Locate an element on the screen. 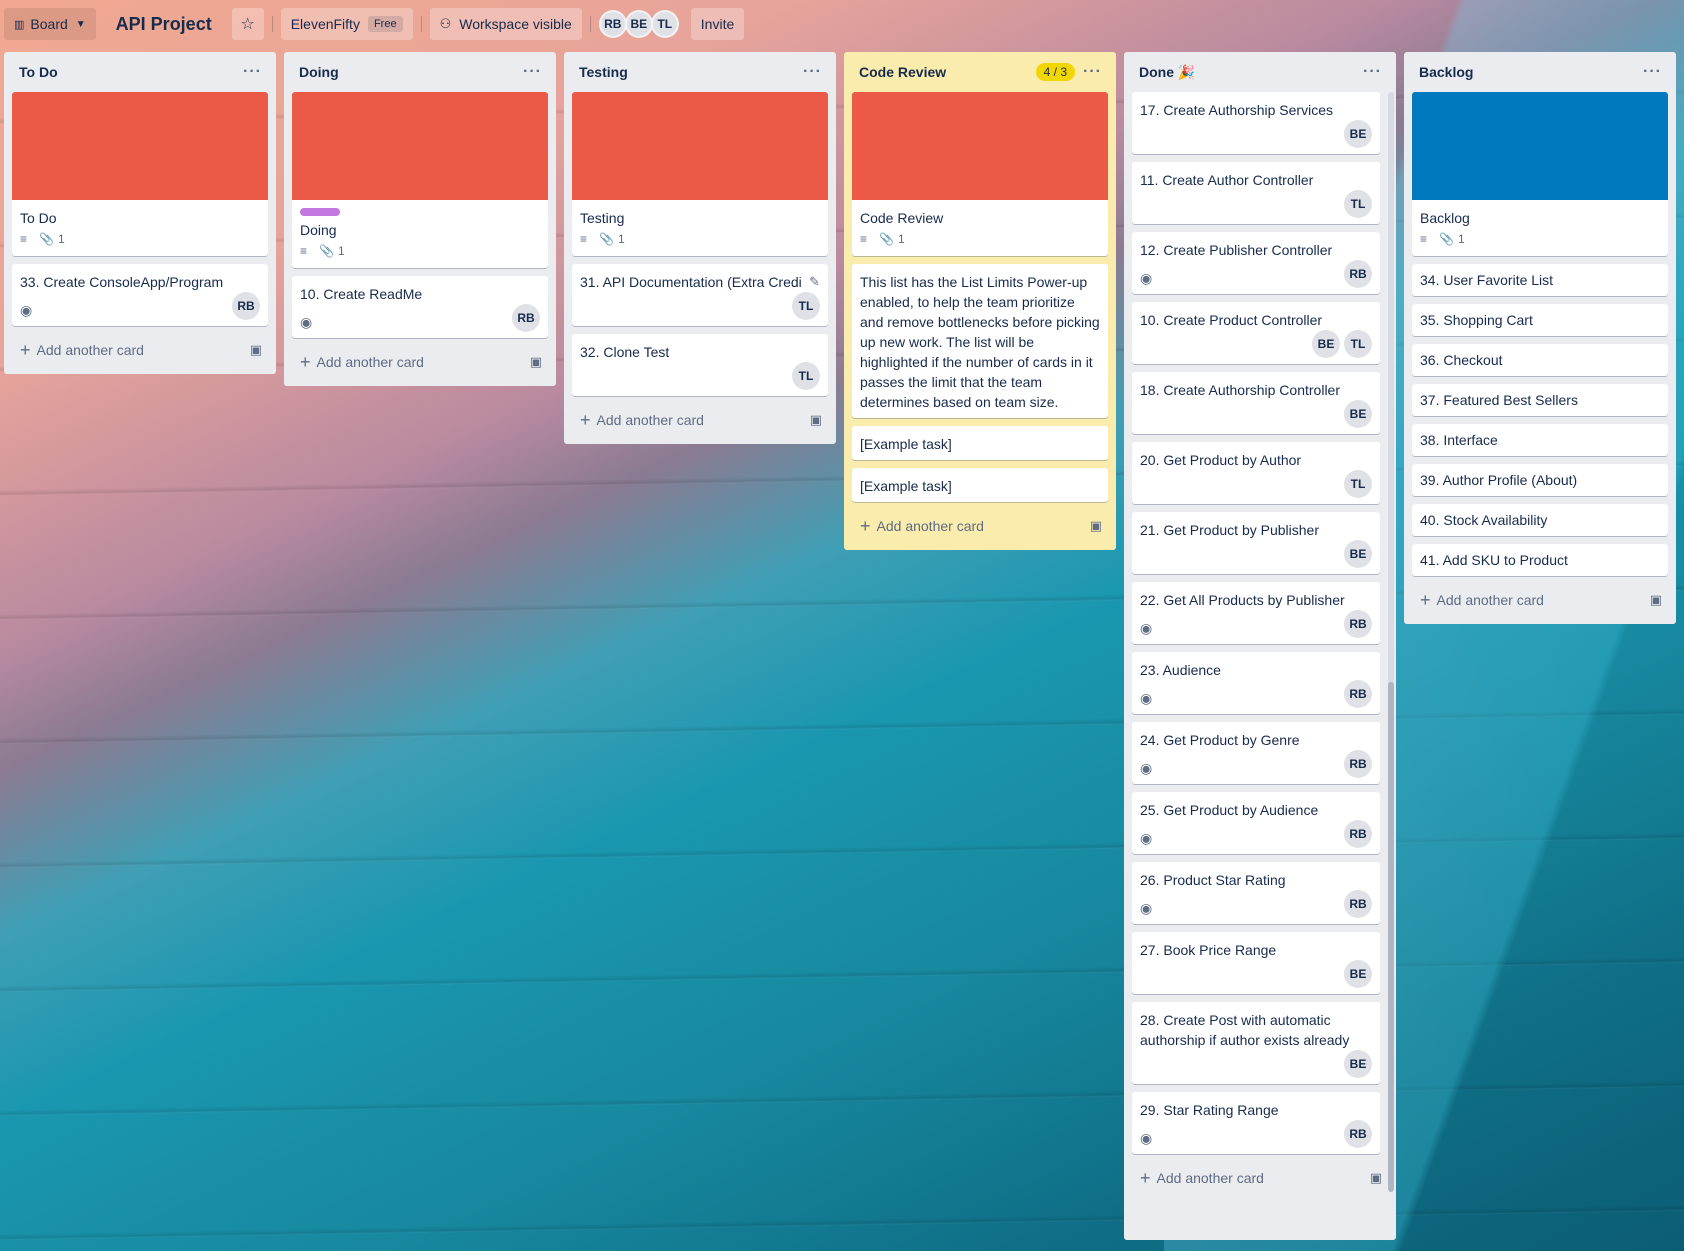 This screenshot has height=1251, width=1684. workspace-button: ElevenFifty Free is located at coordinates (346, 24).